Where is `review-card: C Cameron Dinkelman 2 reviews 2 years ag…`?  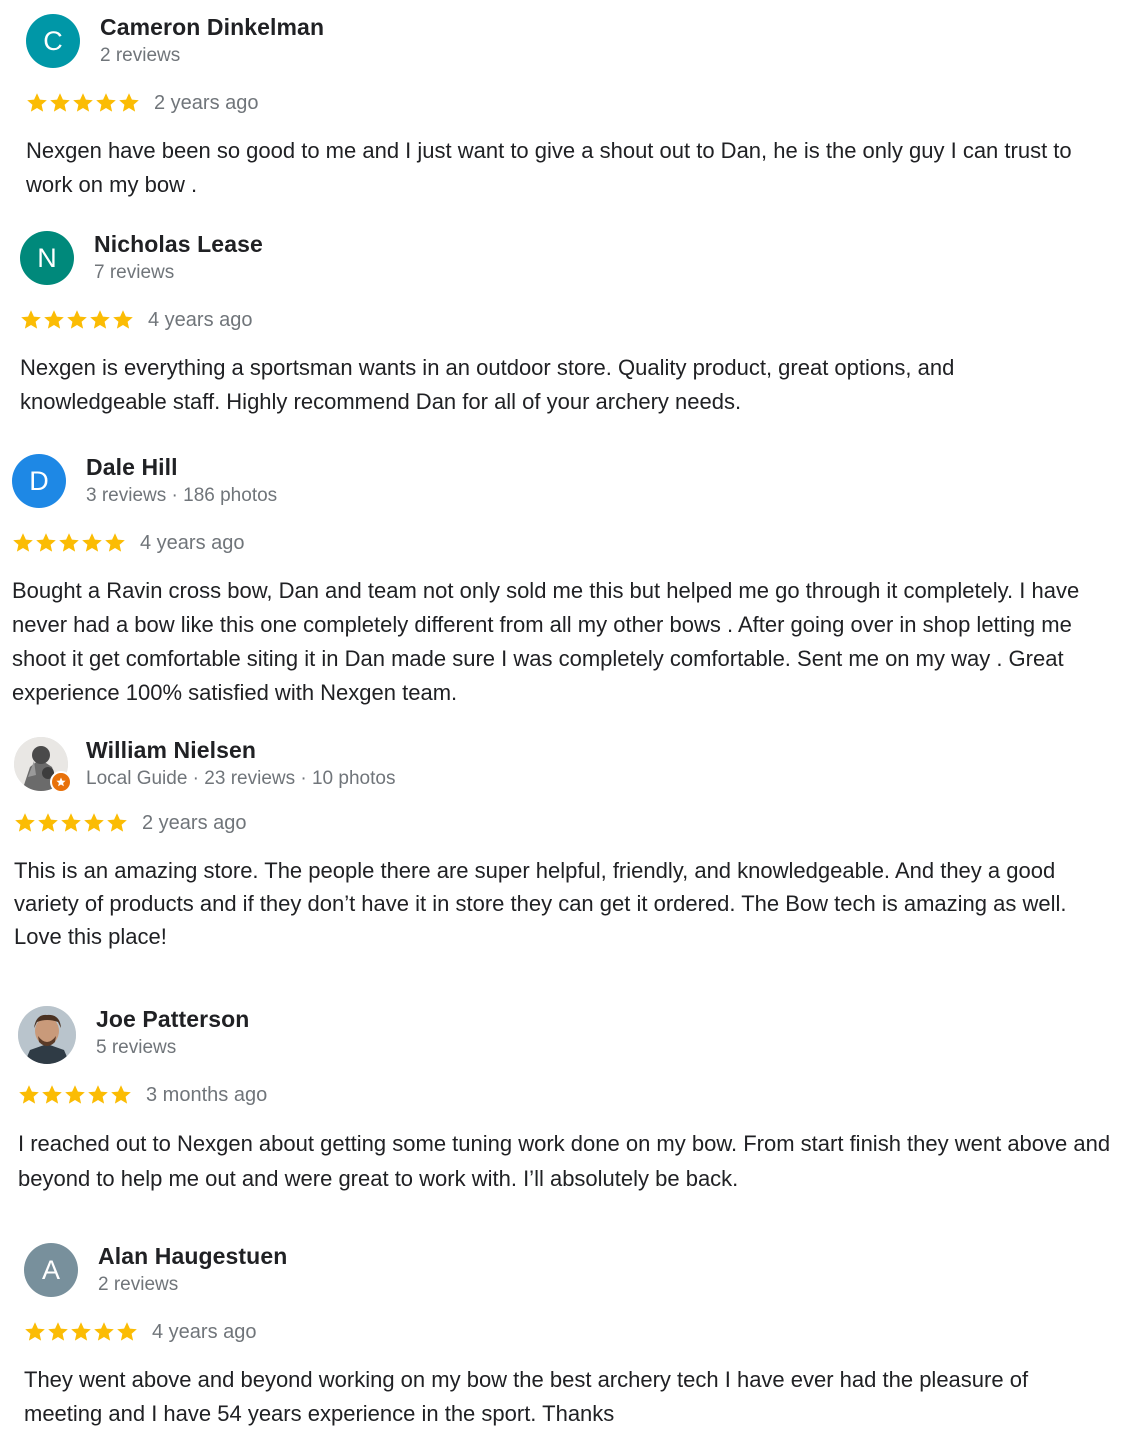
review-card: C Cameron Dinkelman 2 reviews 2 years ag… is located at coordinates (581, 108).